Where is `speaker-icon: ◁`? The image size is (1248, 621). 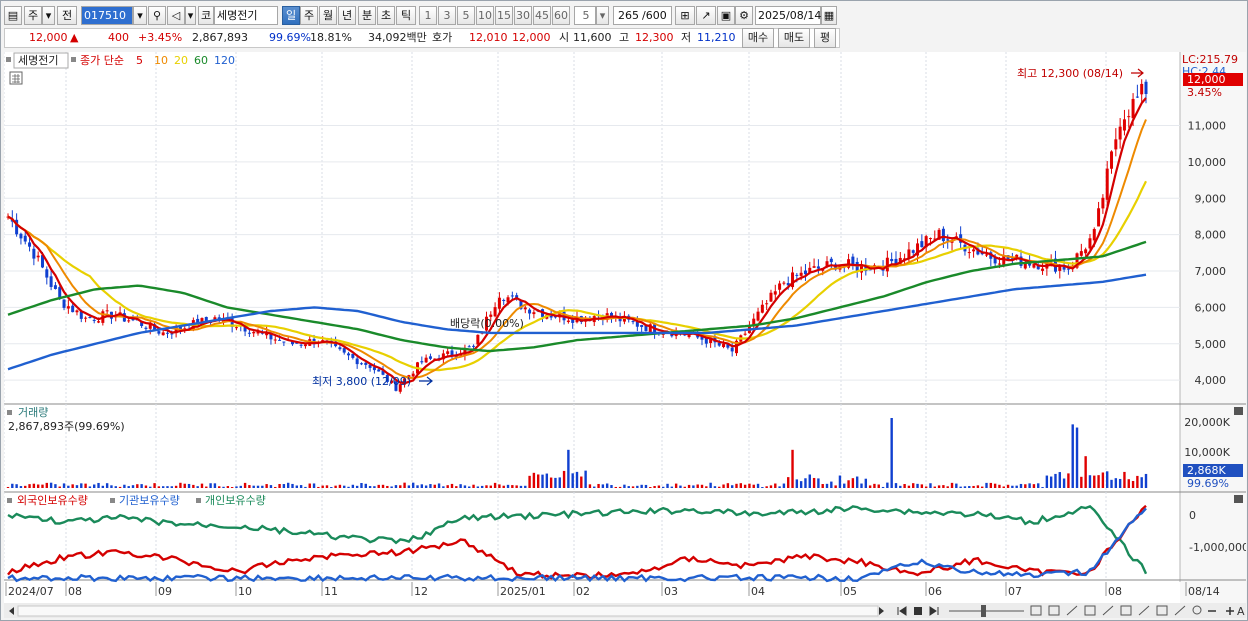
speaker-icon: ◁ is located at coordinates (176, 15).